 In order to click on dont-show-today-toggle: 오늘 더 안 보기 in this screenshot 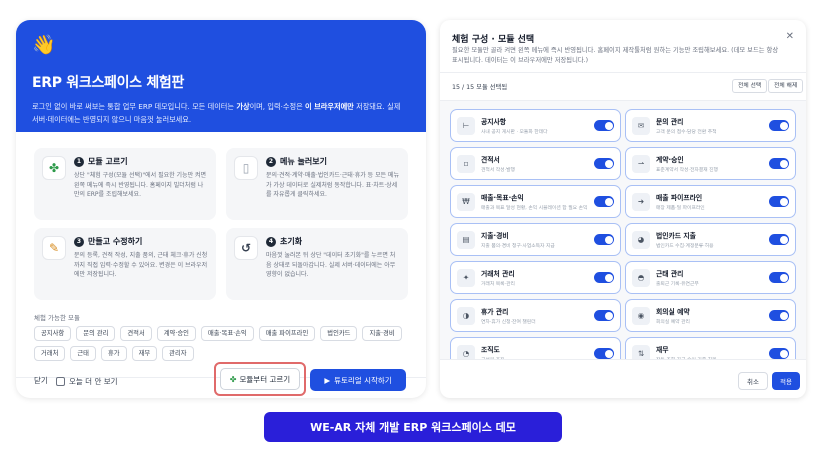, I will do `click(87, 381)`.